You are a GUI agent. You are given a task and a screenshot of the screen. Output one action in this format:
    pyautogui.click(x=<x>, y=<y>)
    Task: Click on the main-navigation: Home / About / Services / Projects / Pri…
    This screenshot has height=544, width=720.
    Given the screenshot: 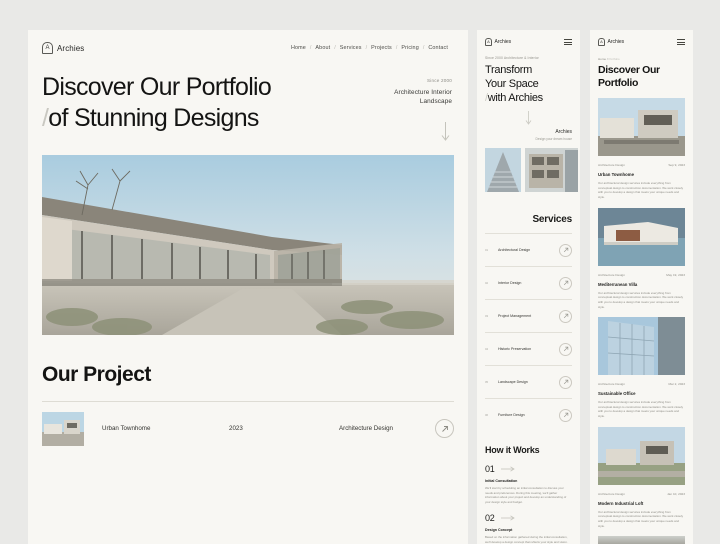 What is the action you would take?
    pyautogui.click(x=371, y=48)
    